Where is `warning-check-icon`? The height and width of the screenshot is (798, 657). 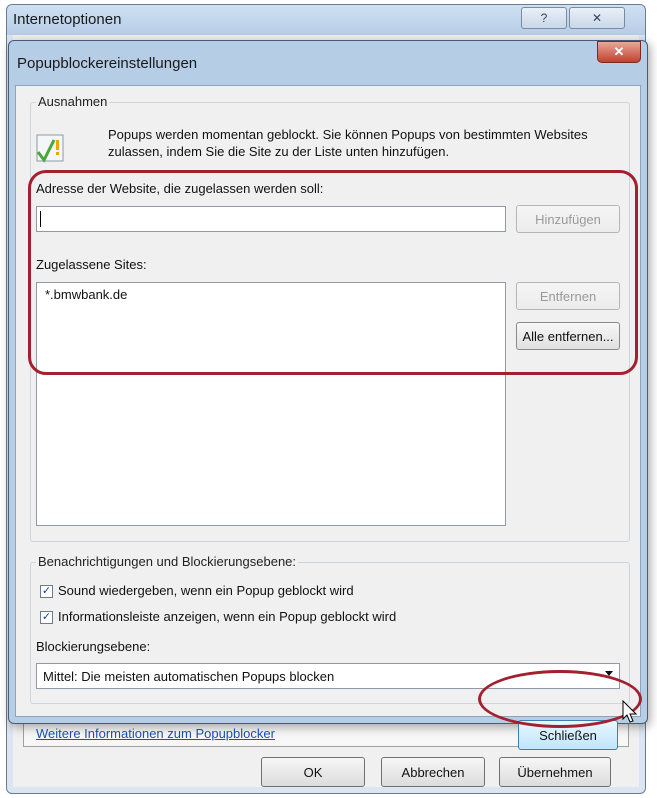 warning-check-icon is located at coordinates (50, 148).